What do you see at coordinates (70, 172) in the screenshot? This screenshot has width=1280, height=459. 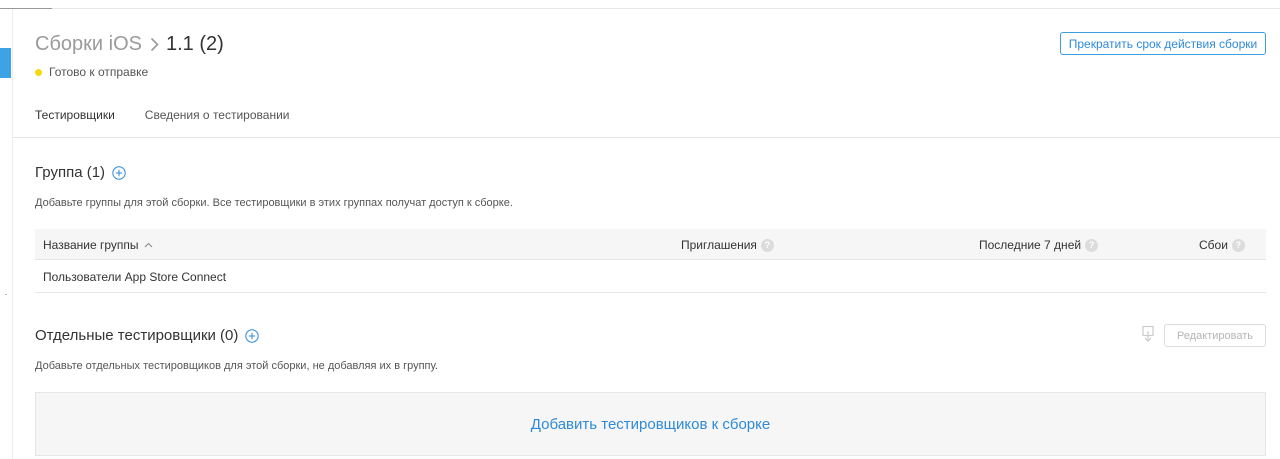 I see `groups-title-text: Группа (1)` at bounding box center [70, 172].